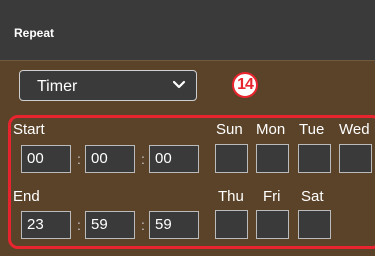 This screenshot has height=260, width=375. Describe the element at coordinates (110, 159) in the screenshot. I see `start-minutes-input: 00` at that location.